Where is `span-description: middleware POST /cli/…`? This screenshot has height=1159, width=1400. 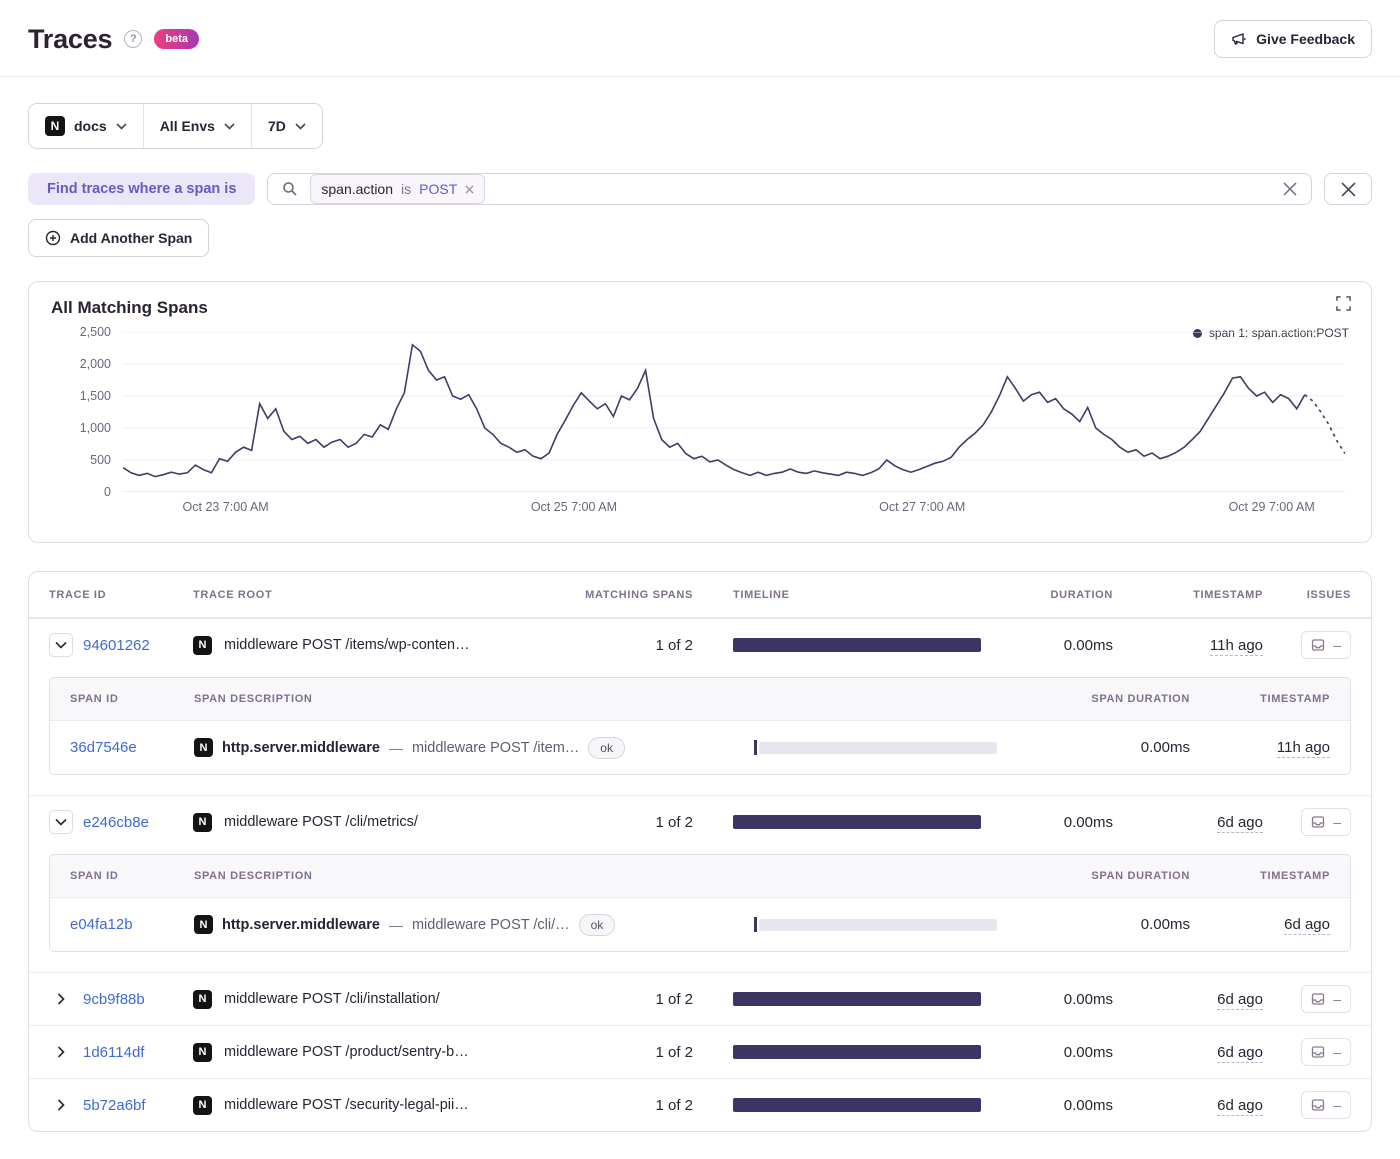 span-description: middleware POST /cli/… is located at coordinates (490, 924).